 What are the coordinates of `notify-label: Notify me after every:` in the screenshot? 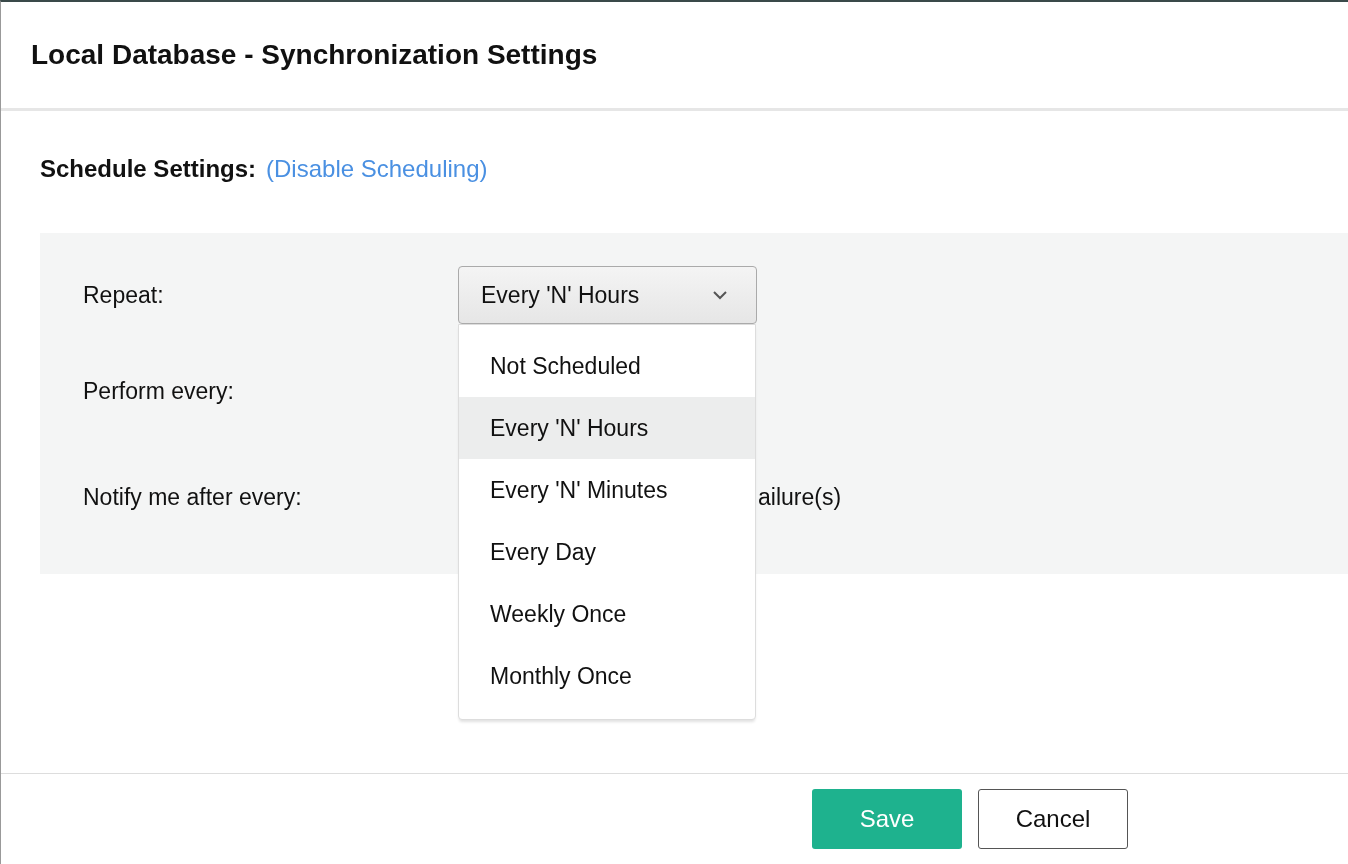 It's located at (193, 497).